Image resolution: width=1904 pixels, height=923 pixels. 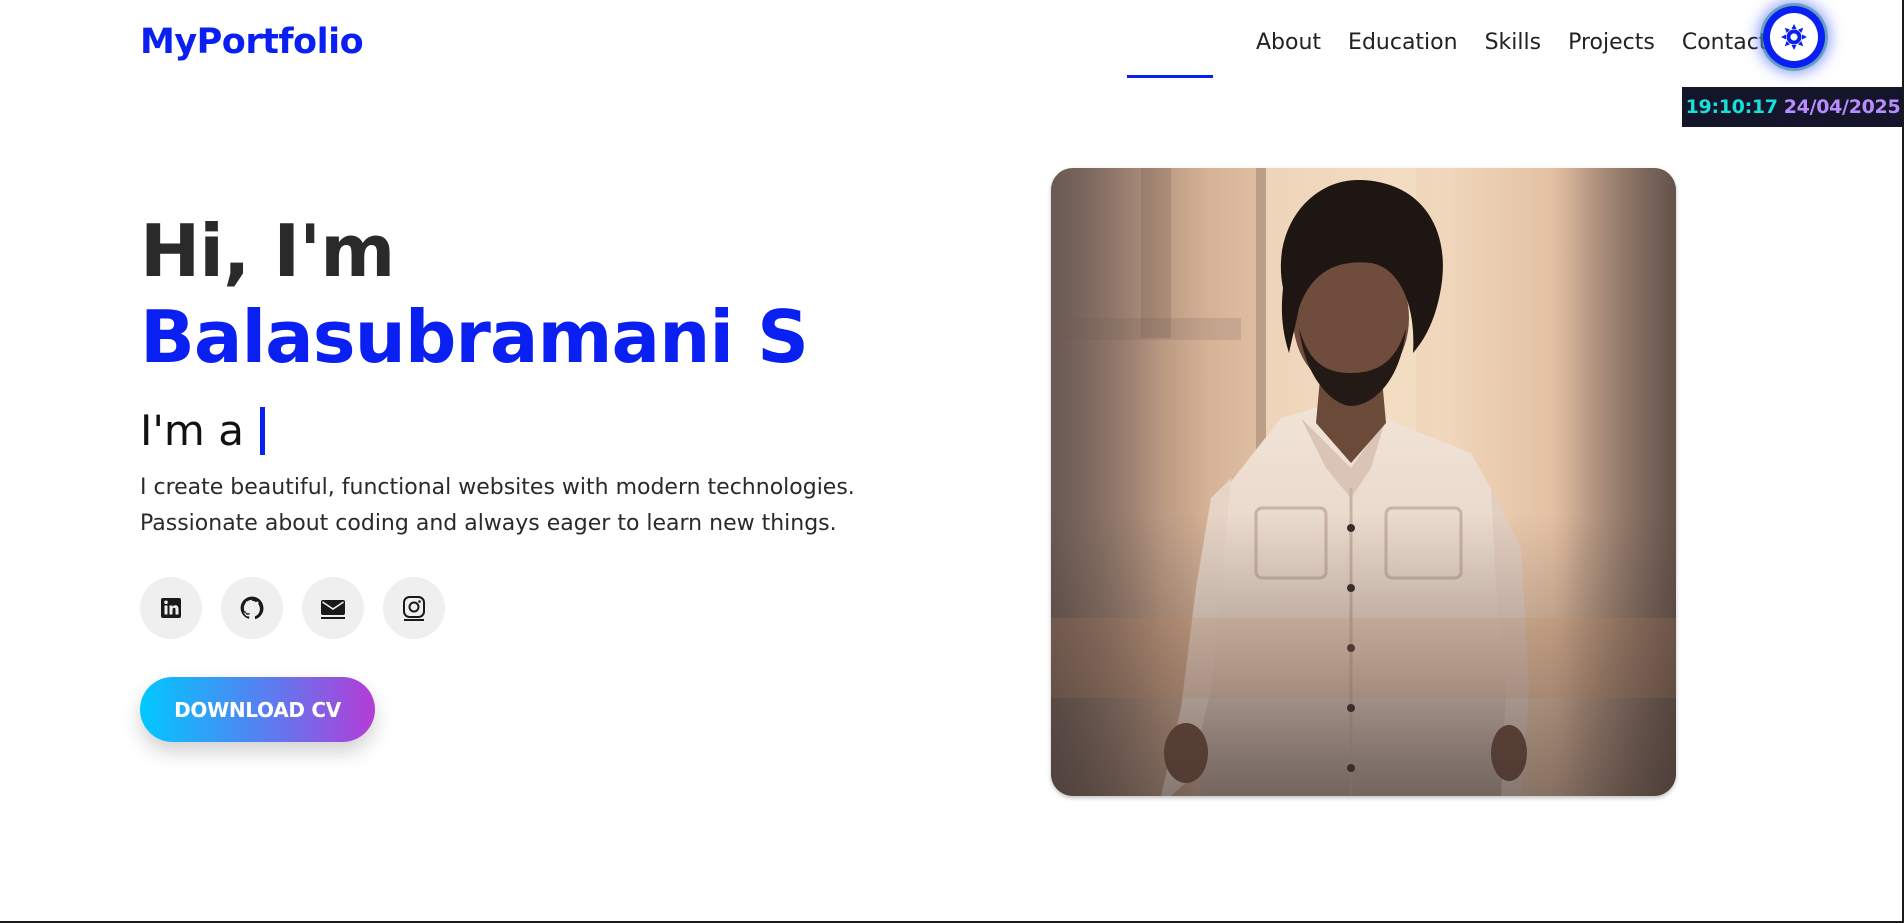 I want to click on logo: MyPortfolio, so click(x=252, y=42).